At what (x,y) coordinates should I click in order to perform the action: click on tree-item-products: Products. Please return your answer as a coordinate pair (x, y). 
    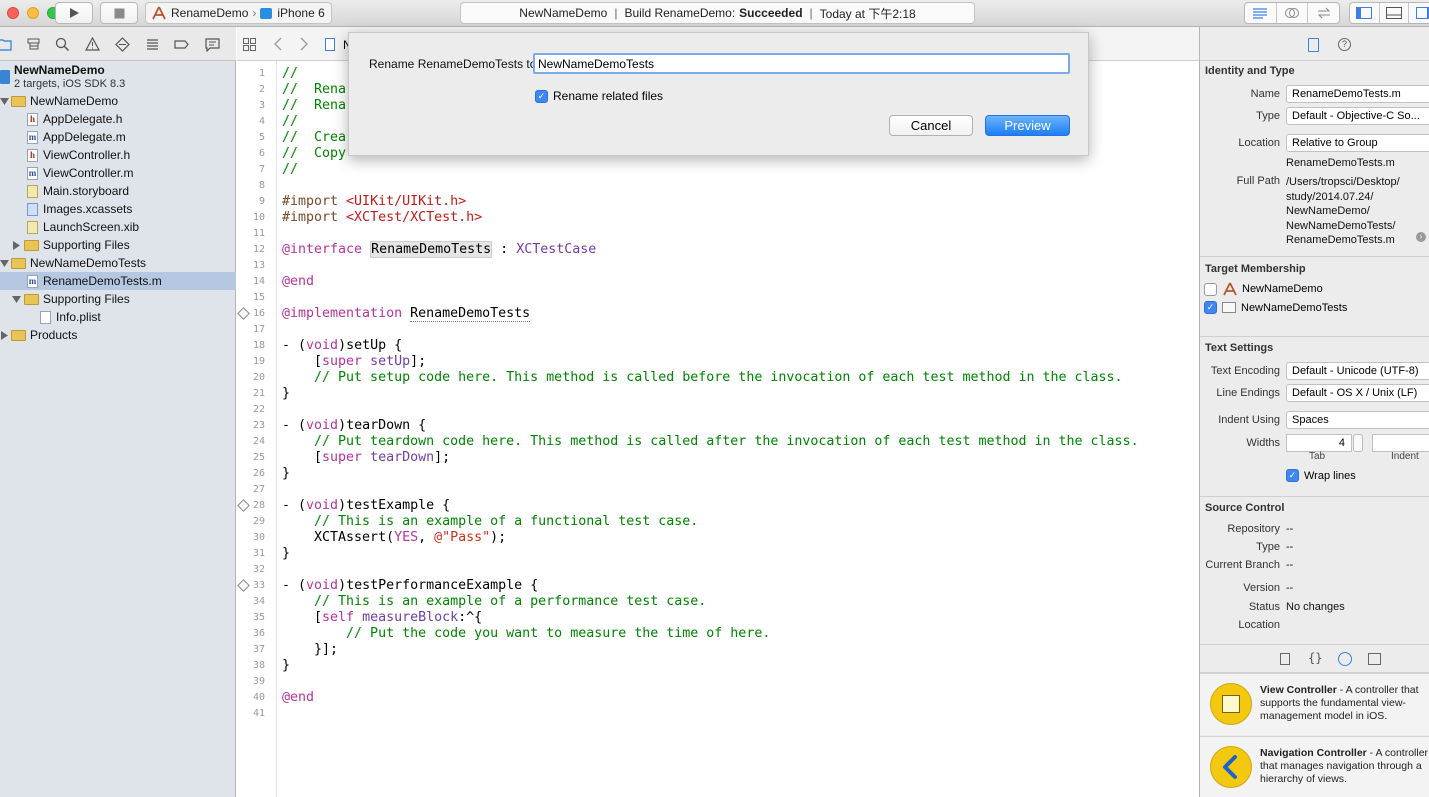
    Looking at the image, I should click on (118, 335).